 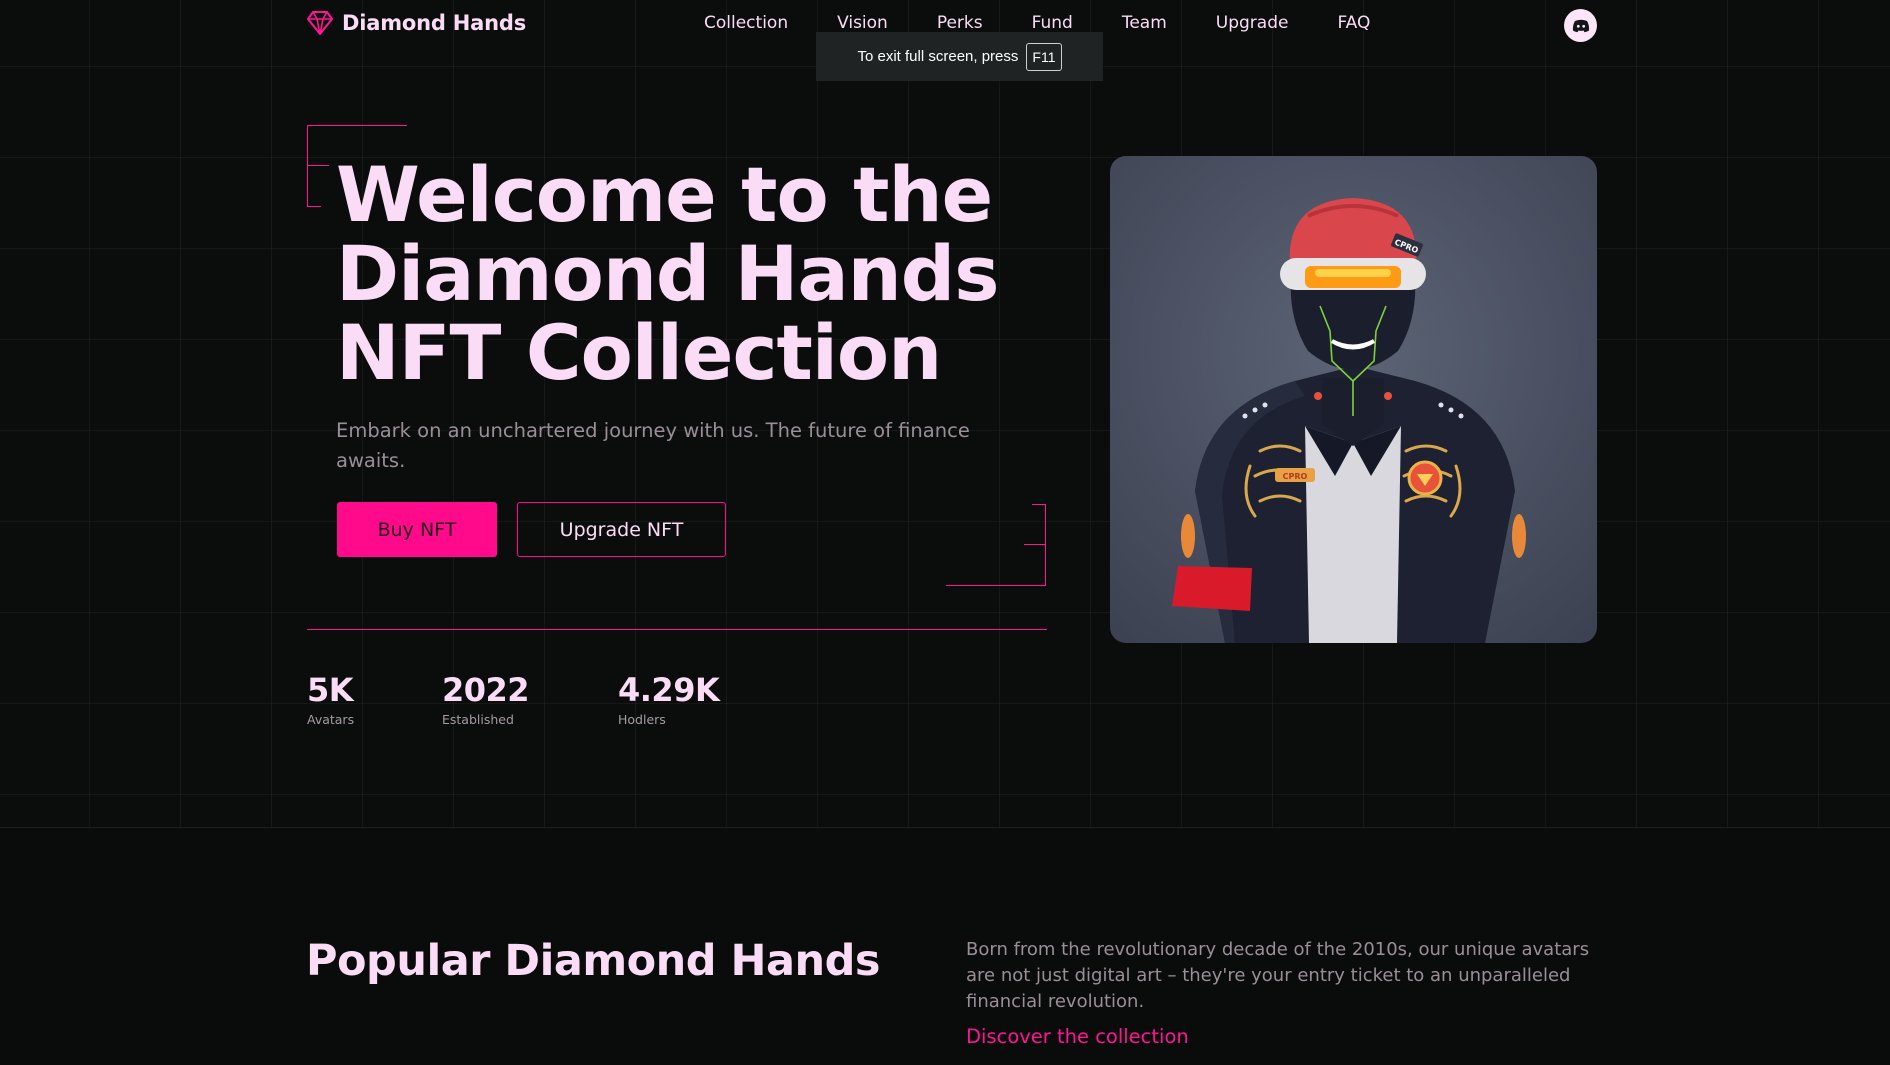 I want to click on hero-title-line-1: Welcome to the, so click(x=664, y=194).